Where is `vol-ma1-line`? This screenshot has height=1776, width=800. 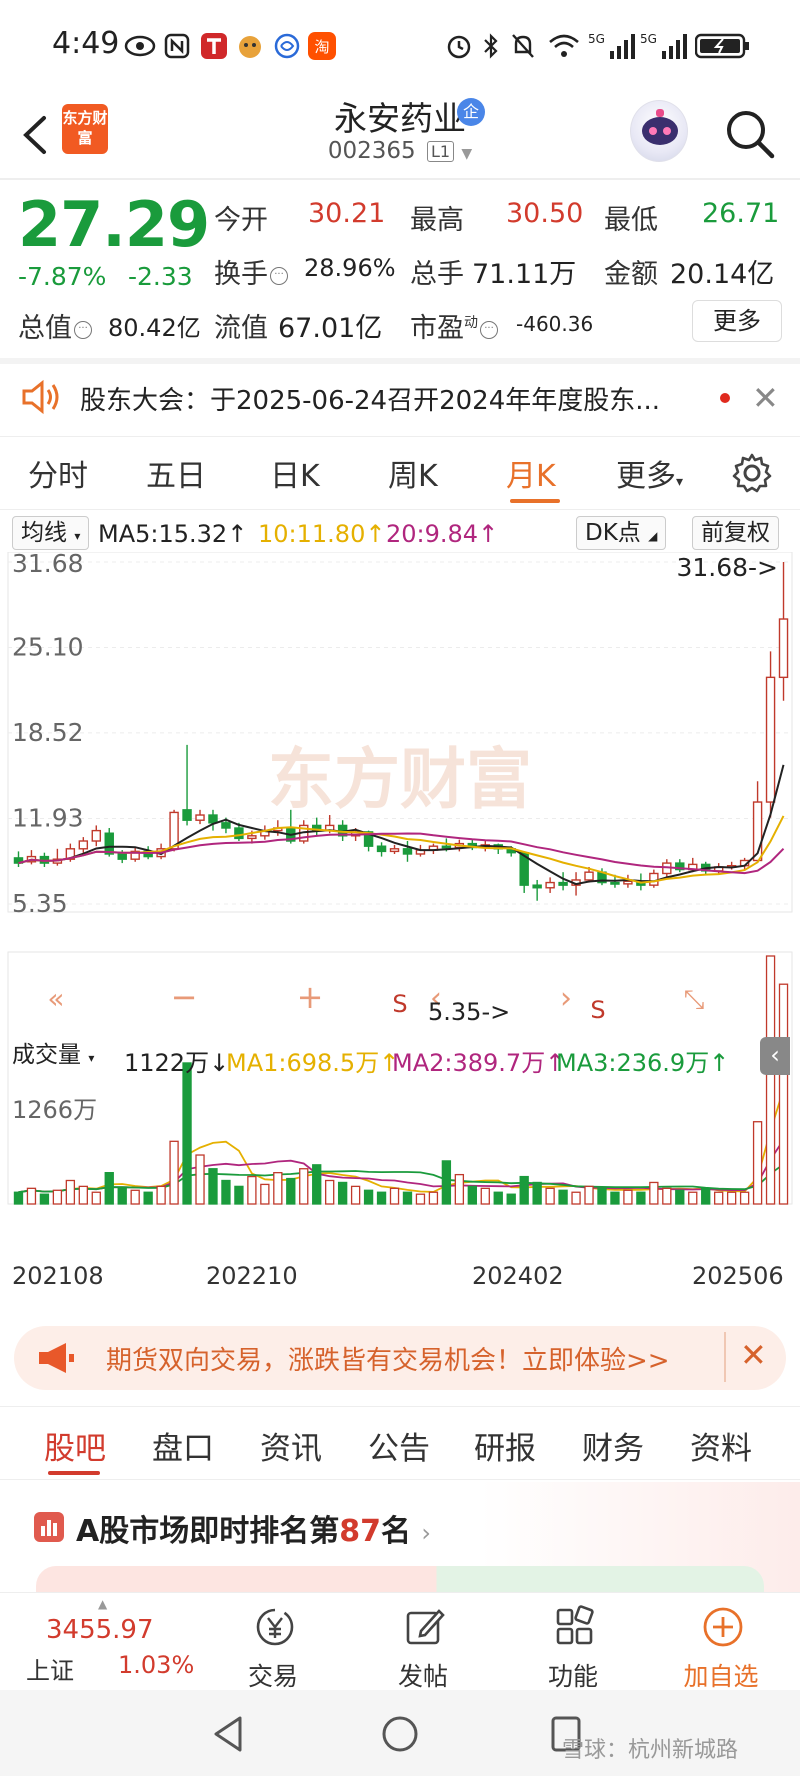
vol-ma1-line is located at coordinates (401, 1141).